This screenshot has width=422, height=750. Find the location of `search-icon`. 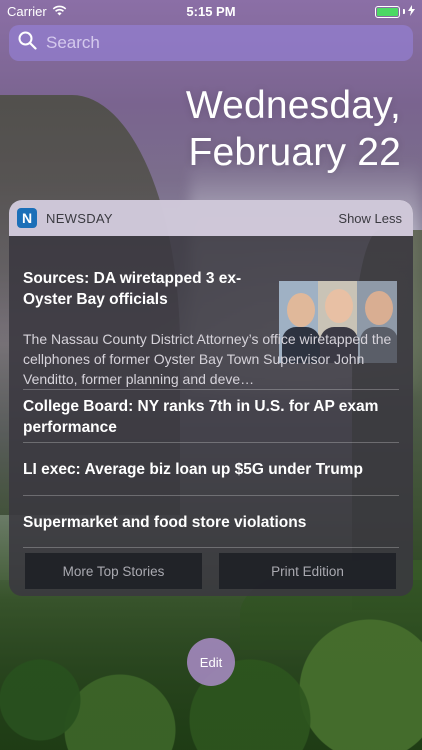

search-icon is located at coordinates (27, 43).